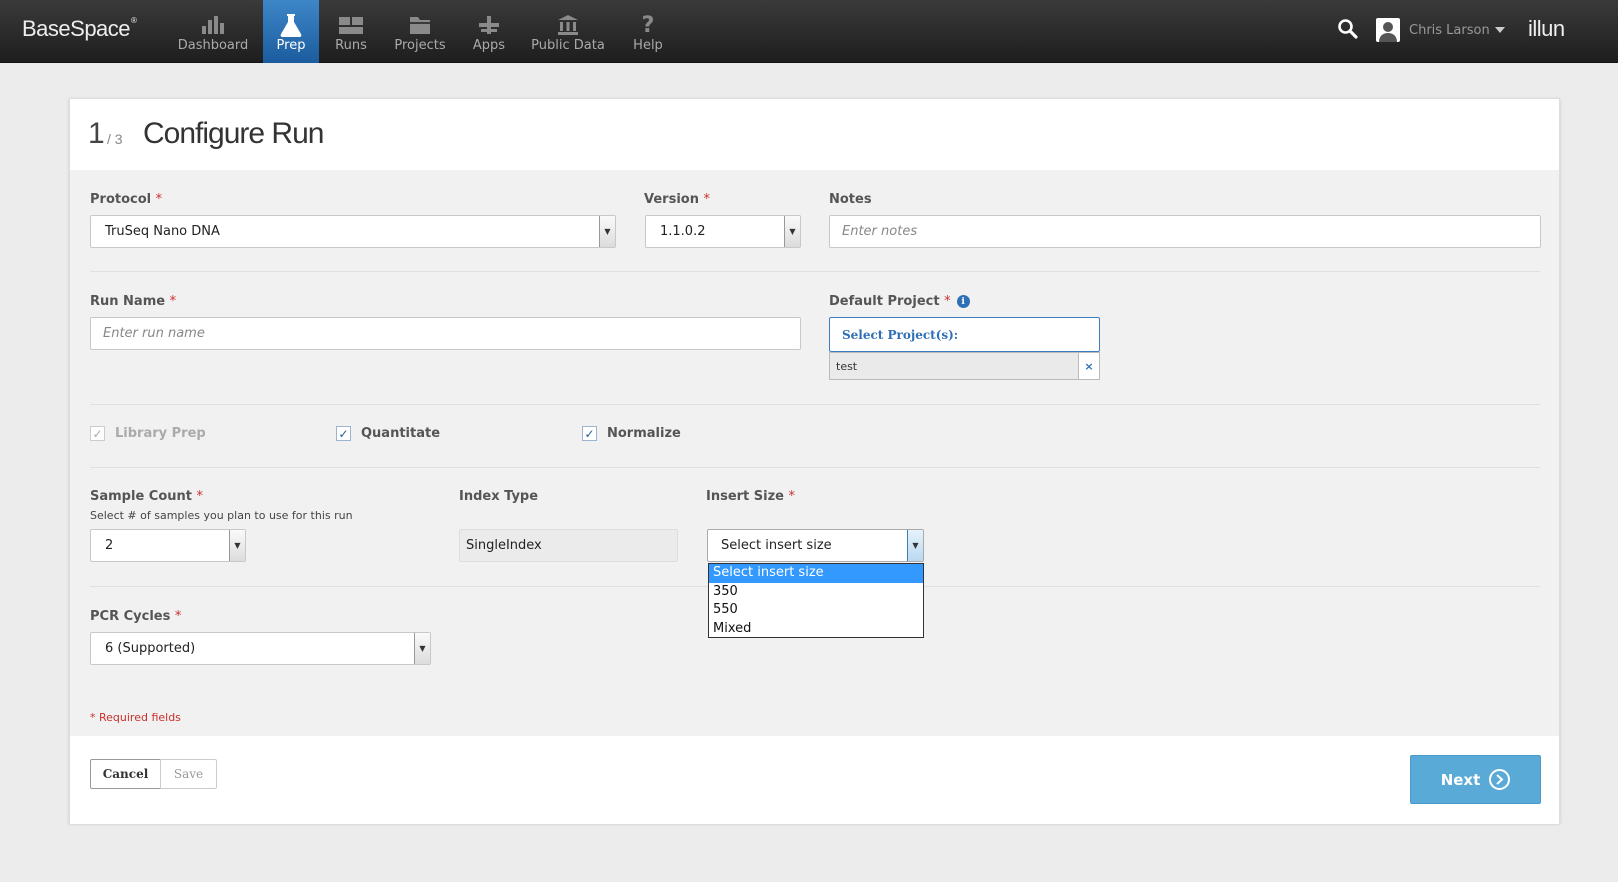  What do you see at coordinates (213, 45) in the screenshot?
I see `nav-label: Dashboard` at bounding box center [213, 45].